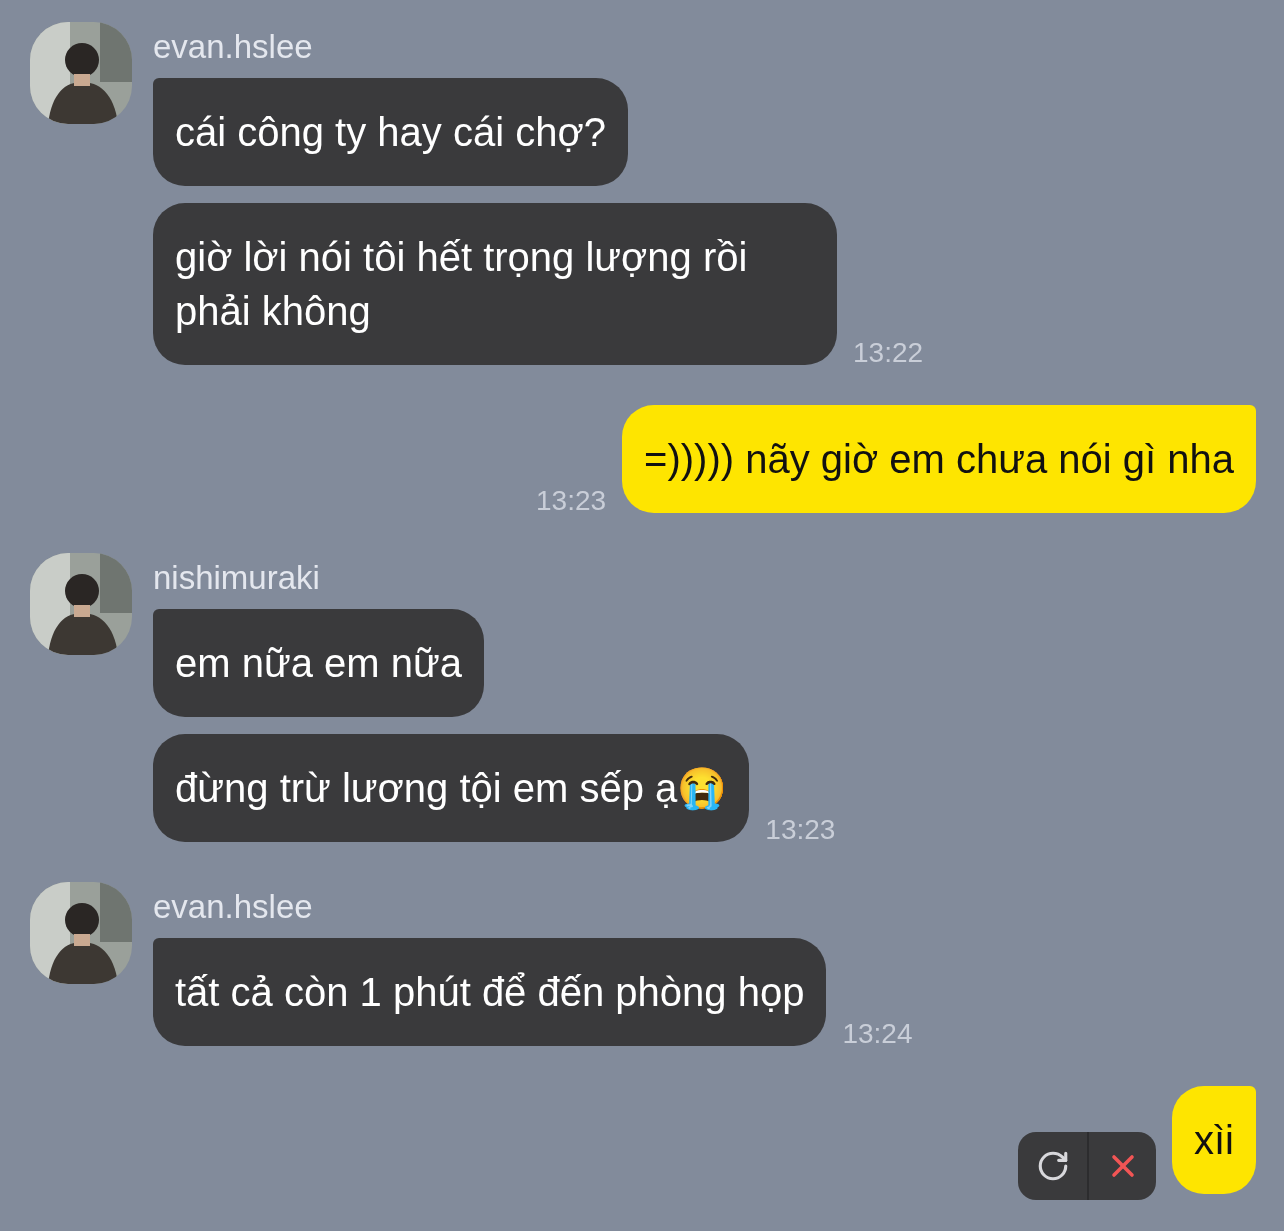  I want to click on message-bubble: em nữa em nữa, so click(318, 663).